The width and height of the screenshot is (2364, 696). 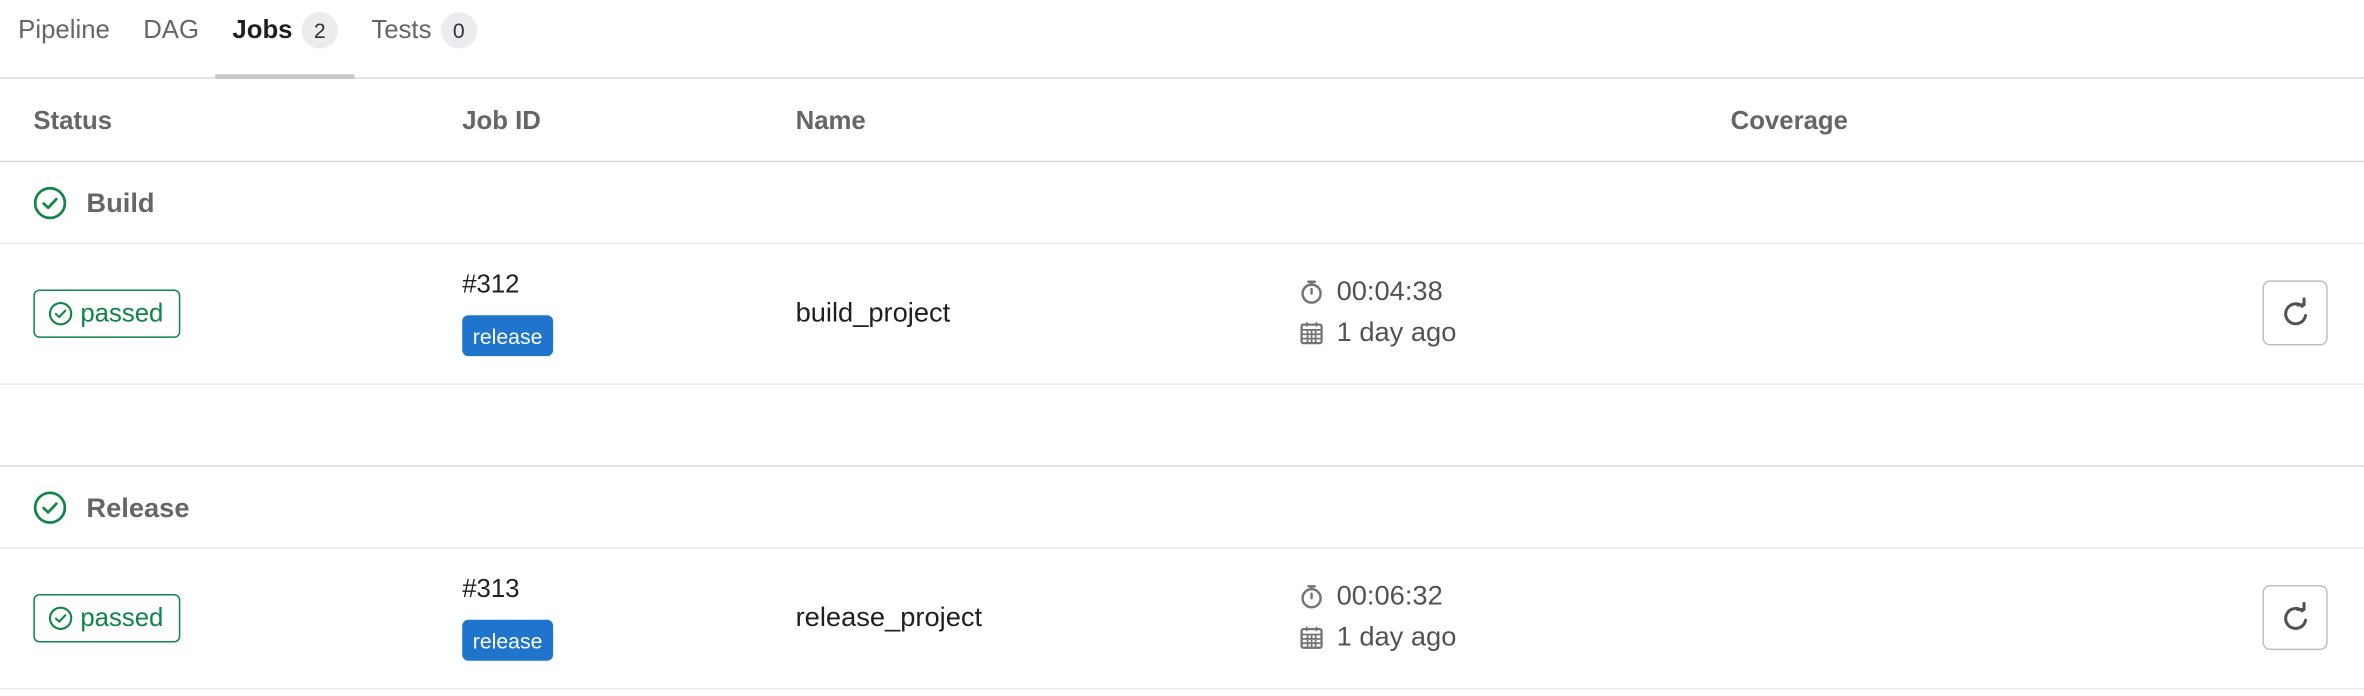 What do you see at coordinates (120, 203) in the screenshot?
I see `stage-name: Build` at bounding box center [120, 203].